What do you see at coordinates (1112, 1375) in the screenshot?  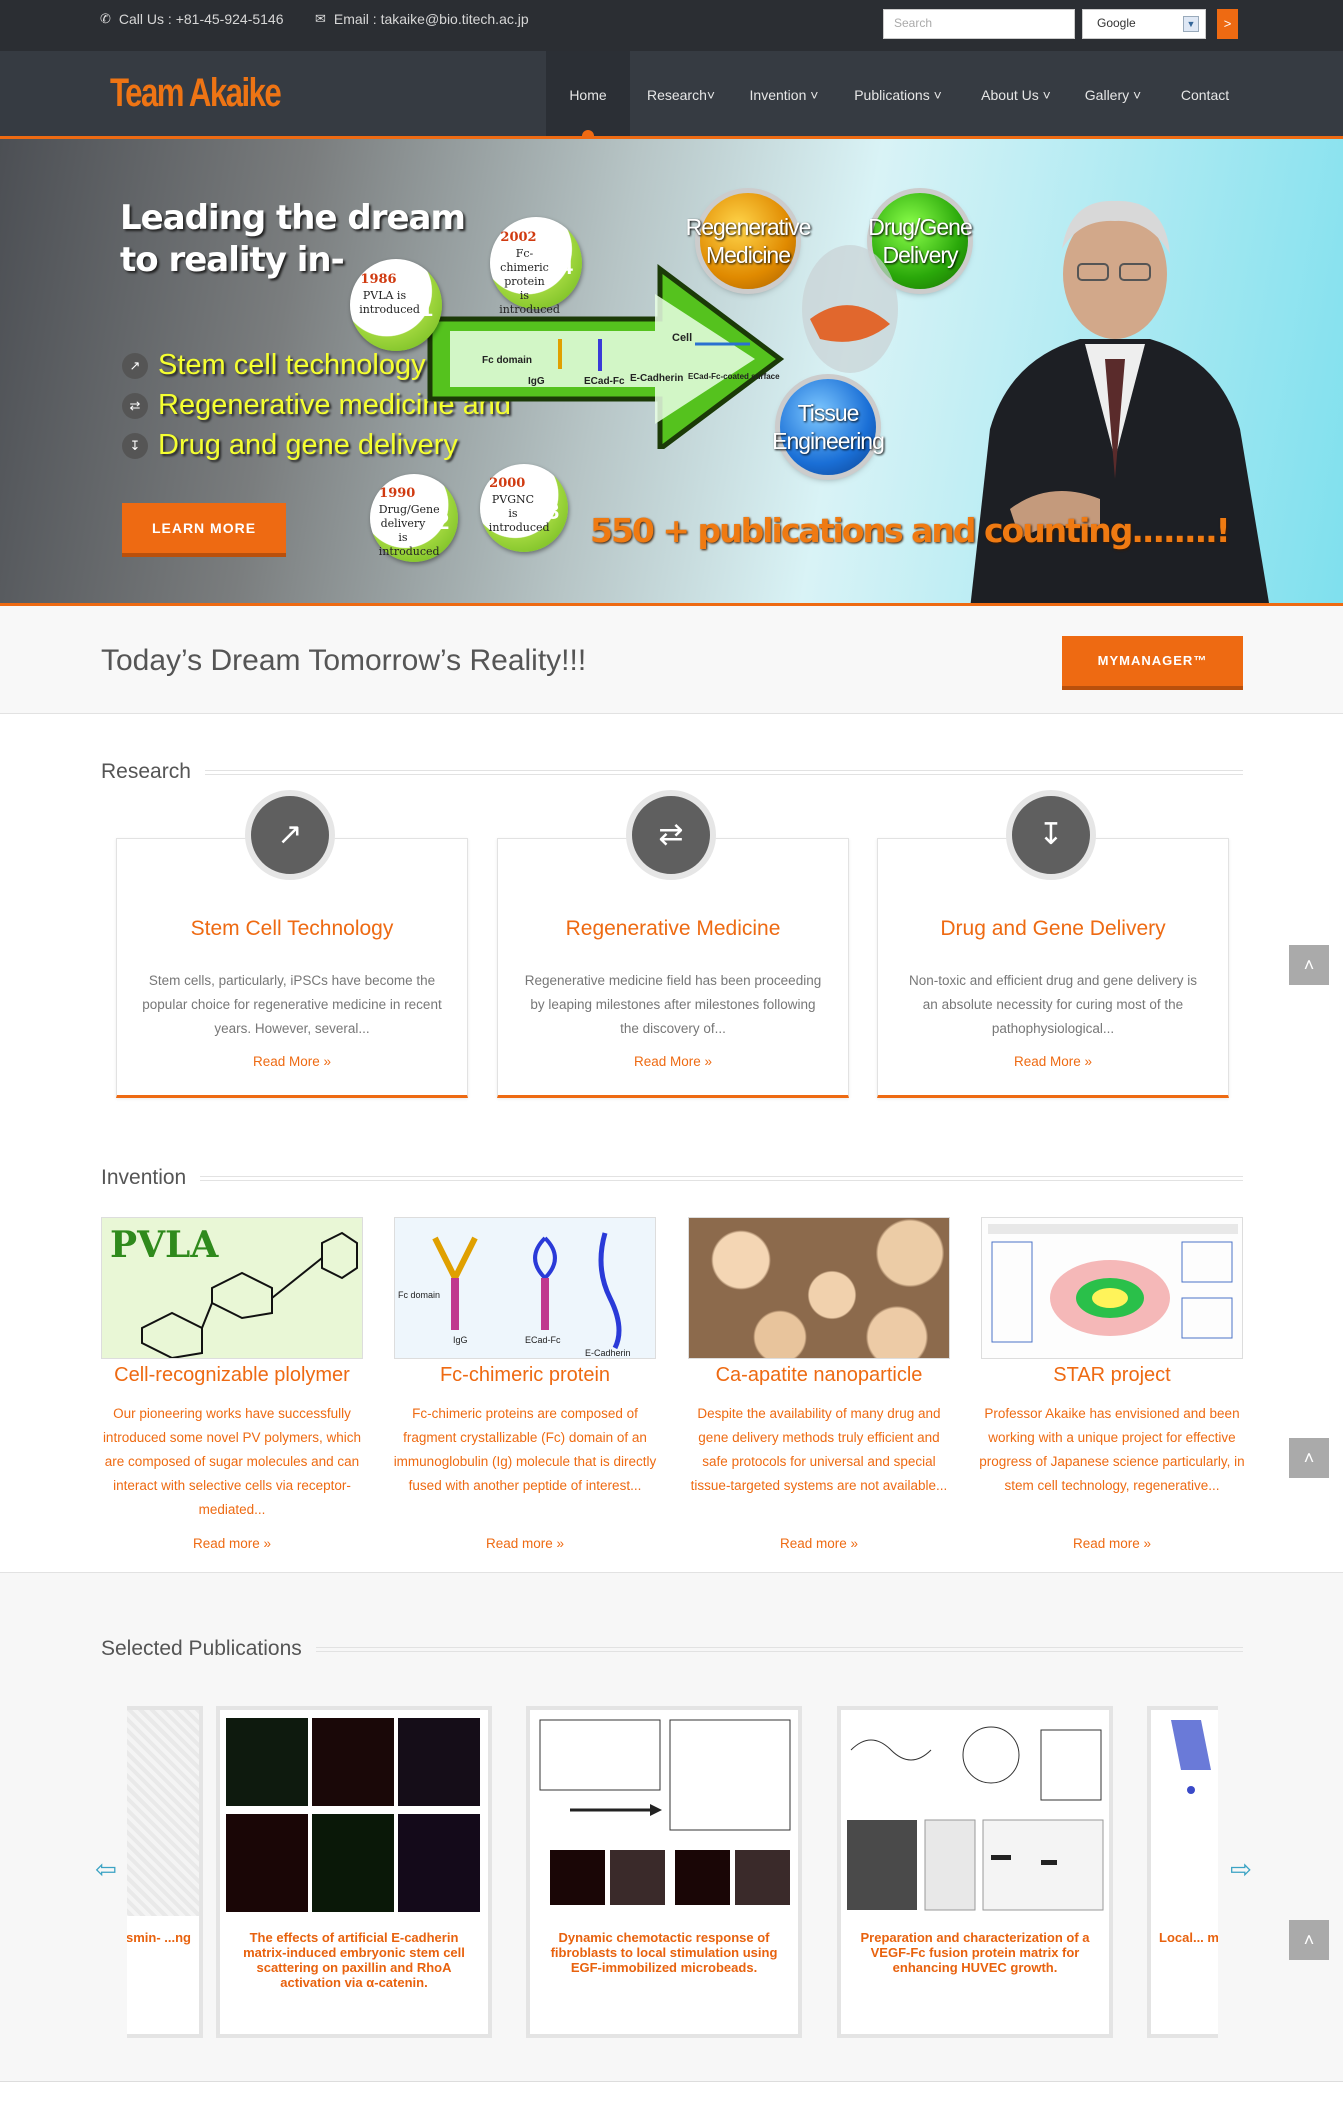 I see `invention-title: STAR project` at bounding box center [1112, 1375].